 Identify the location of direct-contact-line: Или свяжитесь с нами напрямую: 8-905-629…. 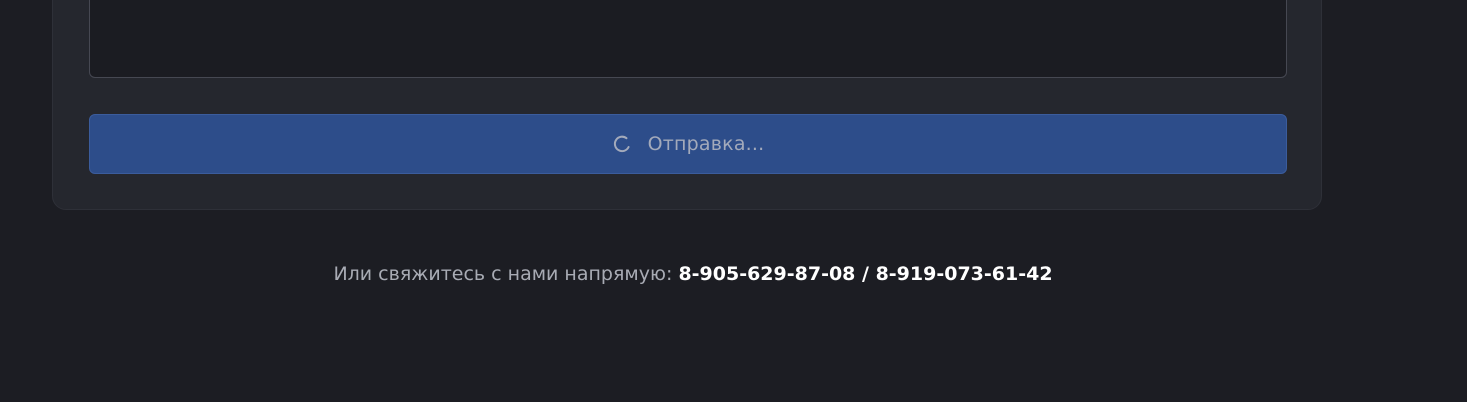
(693, 274).